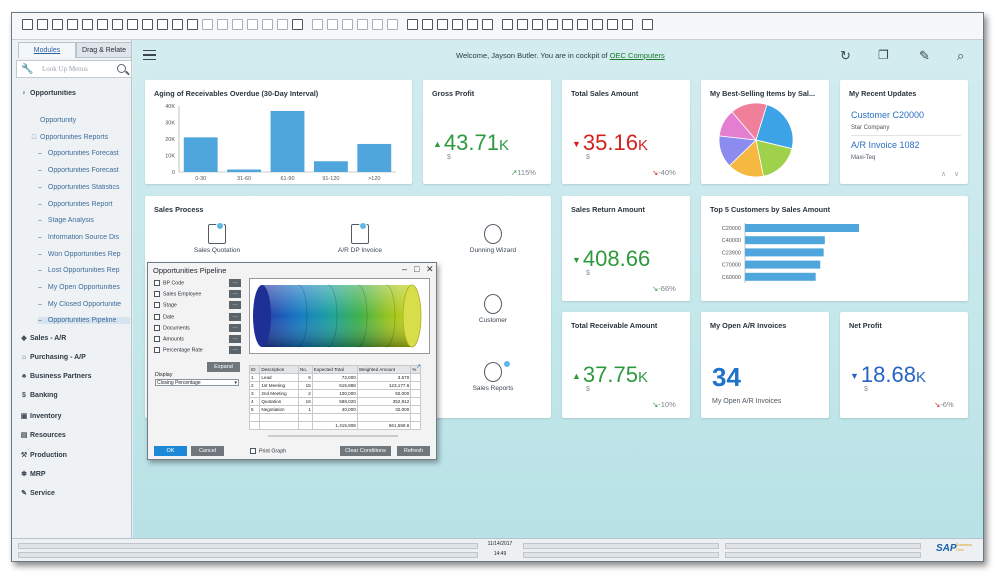  Describe the element at coordinates (887, 115) in the screenshot. I see `update-link: Customer C20000` at that location.